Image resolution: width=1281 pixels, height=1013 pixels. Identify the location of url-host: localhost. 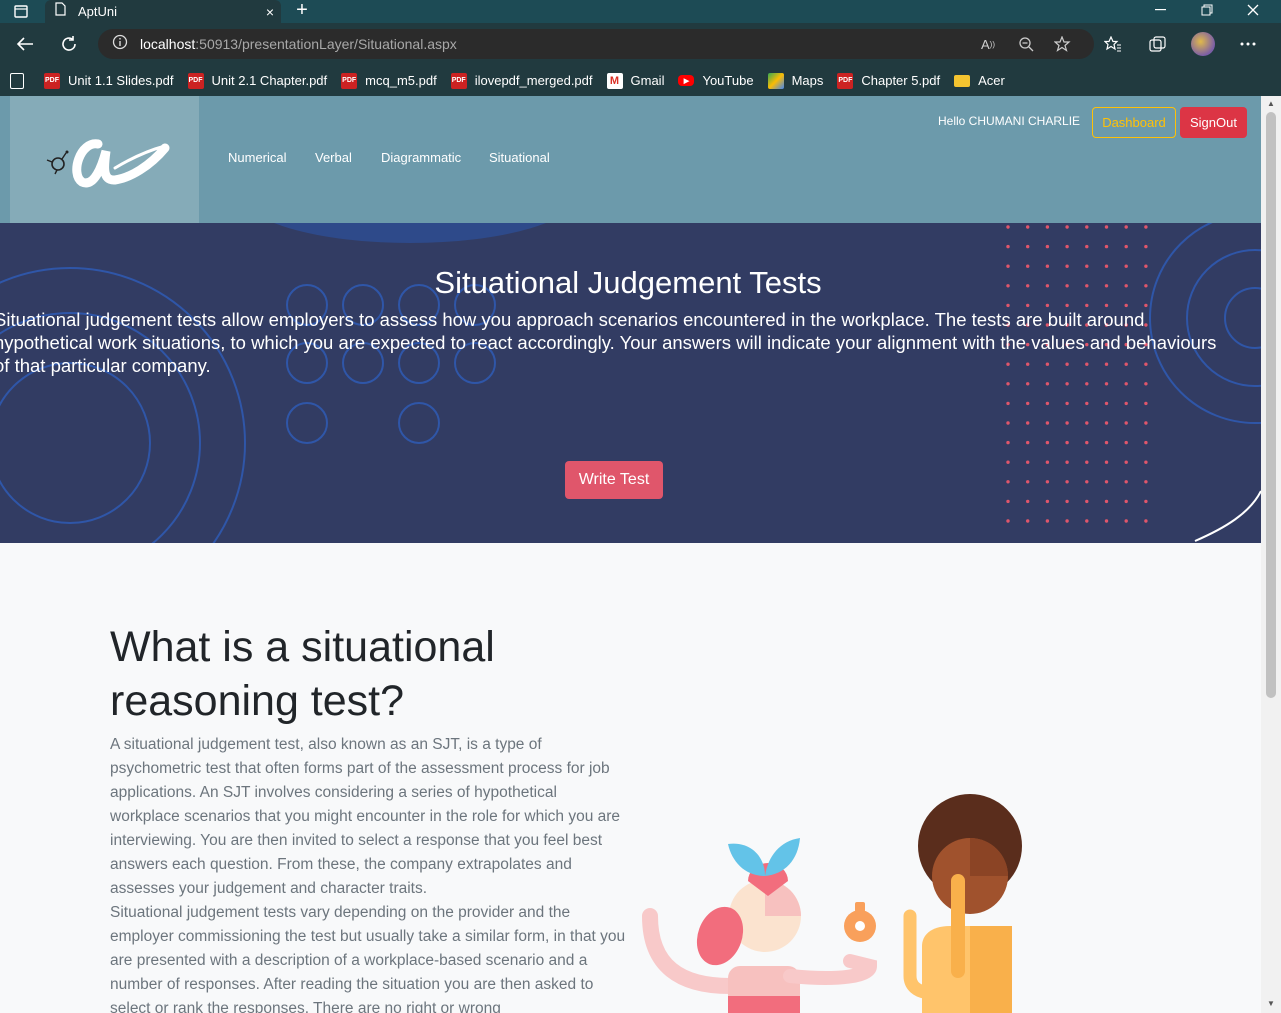
(168, 44).